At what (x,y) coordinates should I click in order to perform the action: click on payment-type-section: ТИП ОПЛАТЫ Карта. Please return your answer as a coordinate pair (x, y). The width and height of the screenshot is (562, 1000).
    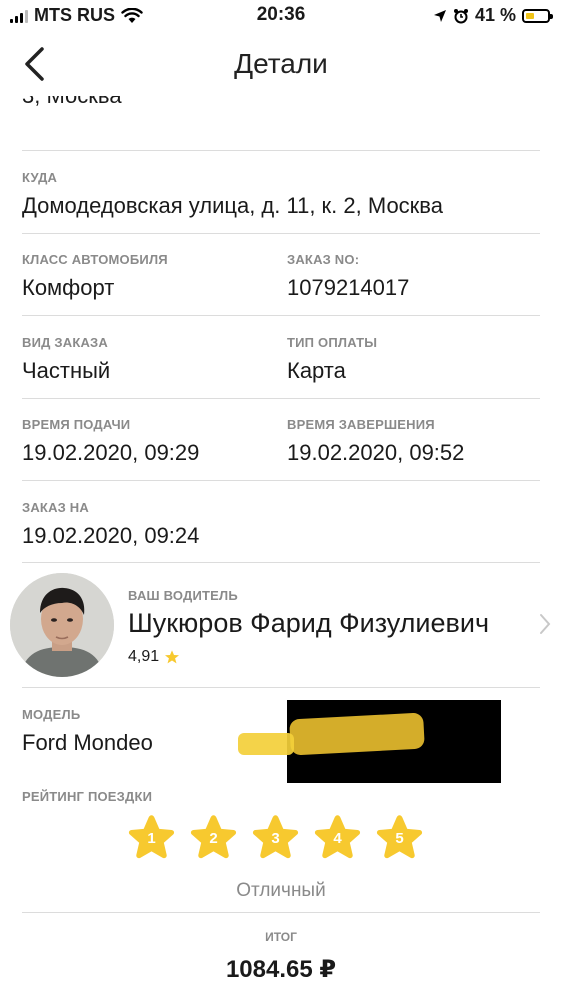
    Looking at the image, I should click on (332, 359).